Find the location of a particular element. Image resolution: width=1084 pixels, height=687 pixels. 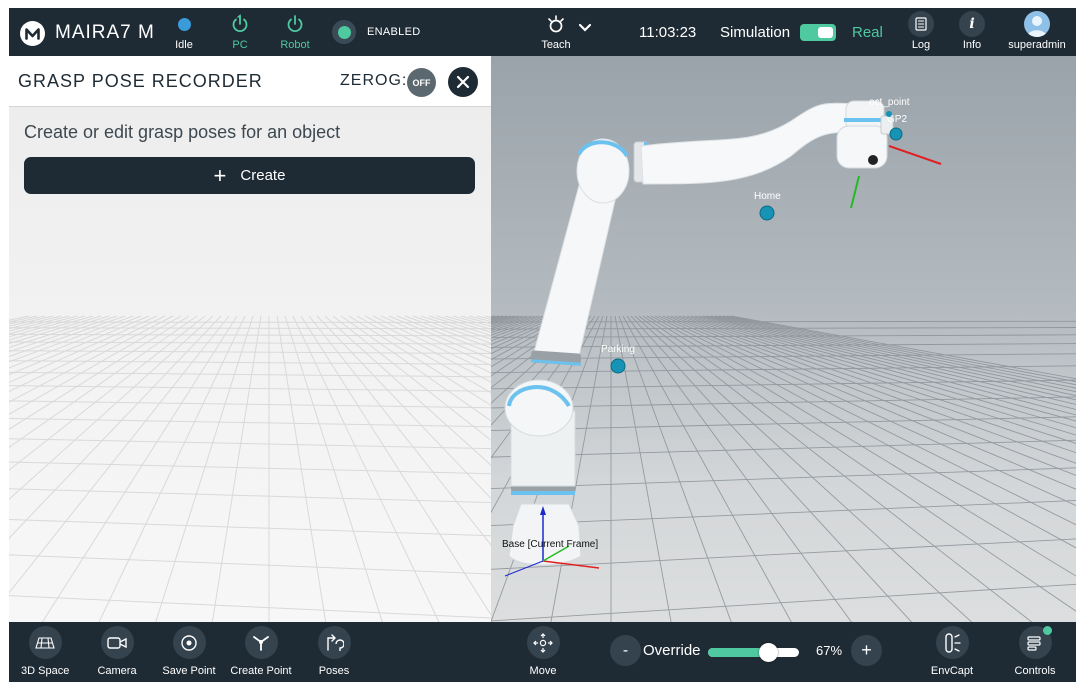

teach-icon is located at coordinates (556, 24).